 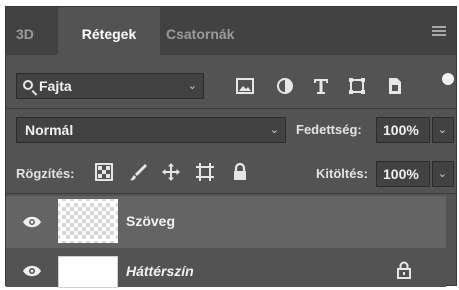 I want to click on opacity-slider-toggle: ⌄, so click(x=443, y=130).